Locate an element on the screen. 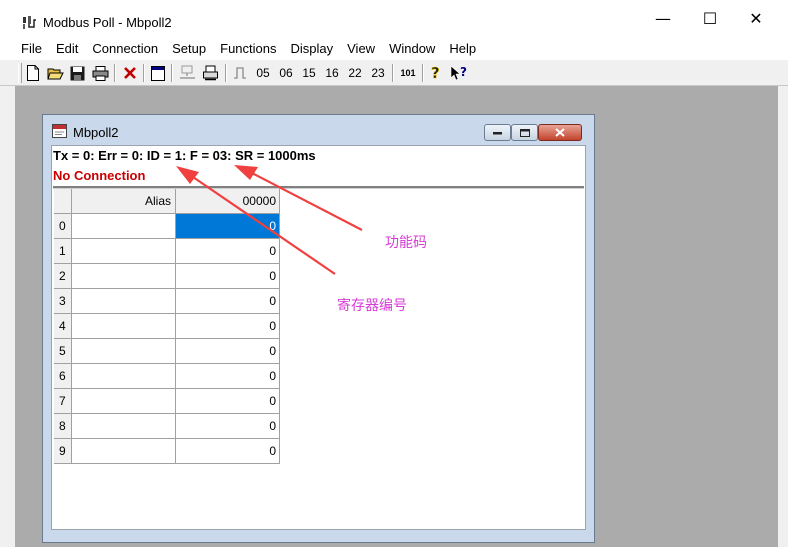 This screenshot has height=547, width=788. fc-101-button: 101 is located at coordinates (408, 73).